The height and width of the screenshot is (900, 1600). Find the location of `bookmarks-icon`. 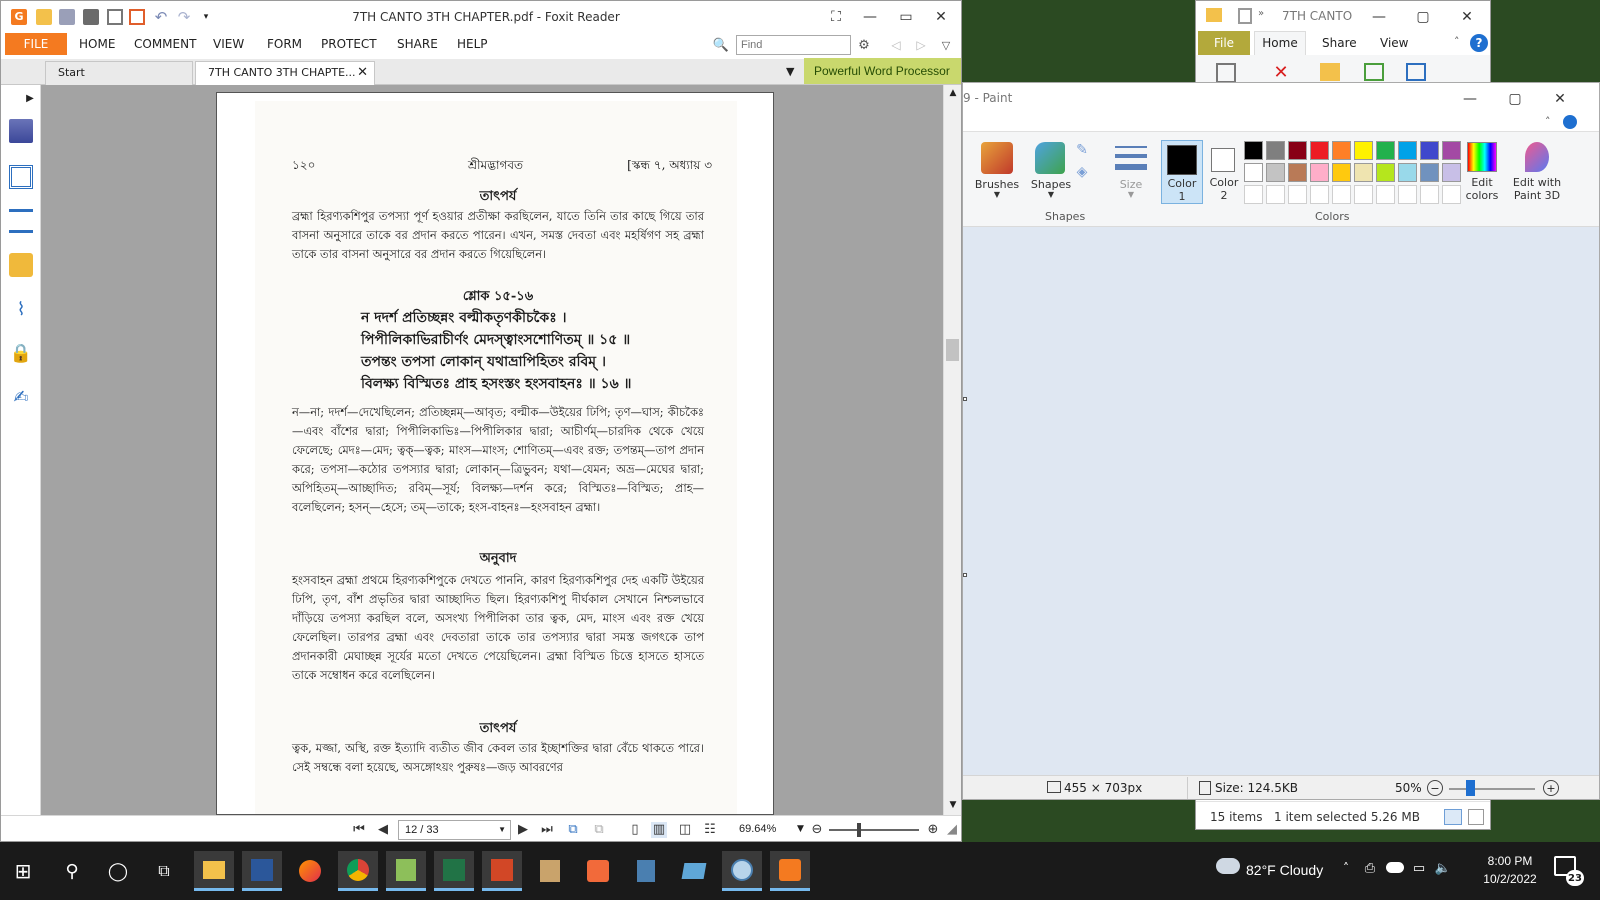

bookmarks-icon is located at coordinates (21, 131).